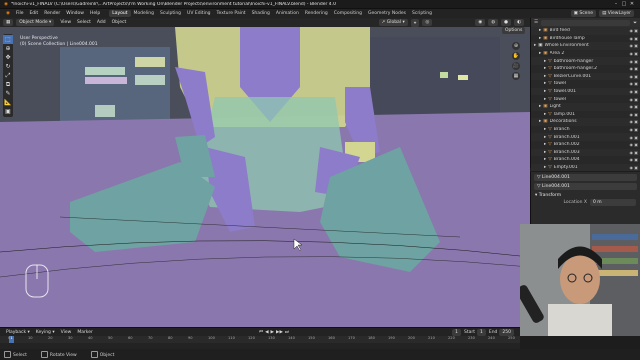  I want to click on proportional-edit-icon: ◎, so click(427, 22).